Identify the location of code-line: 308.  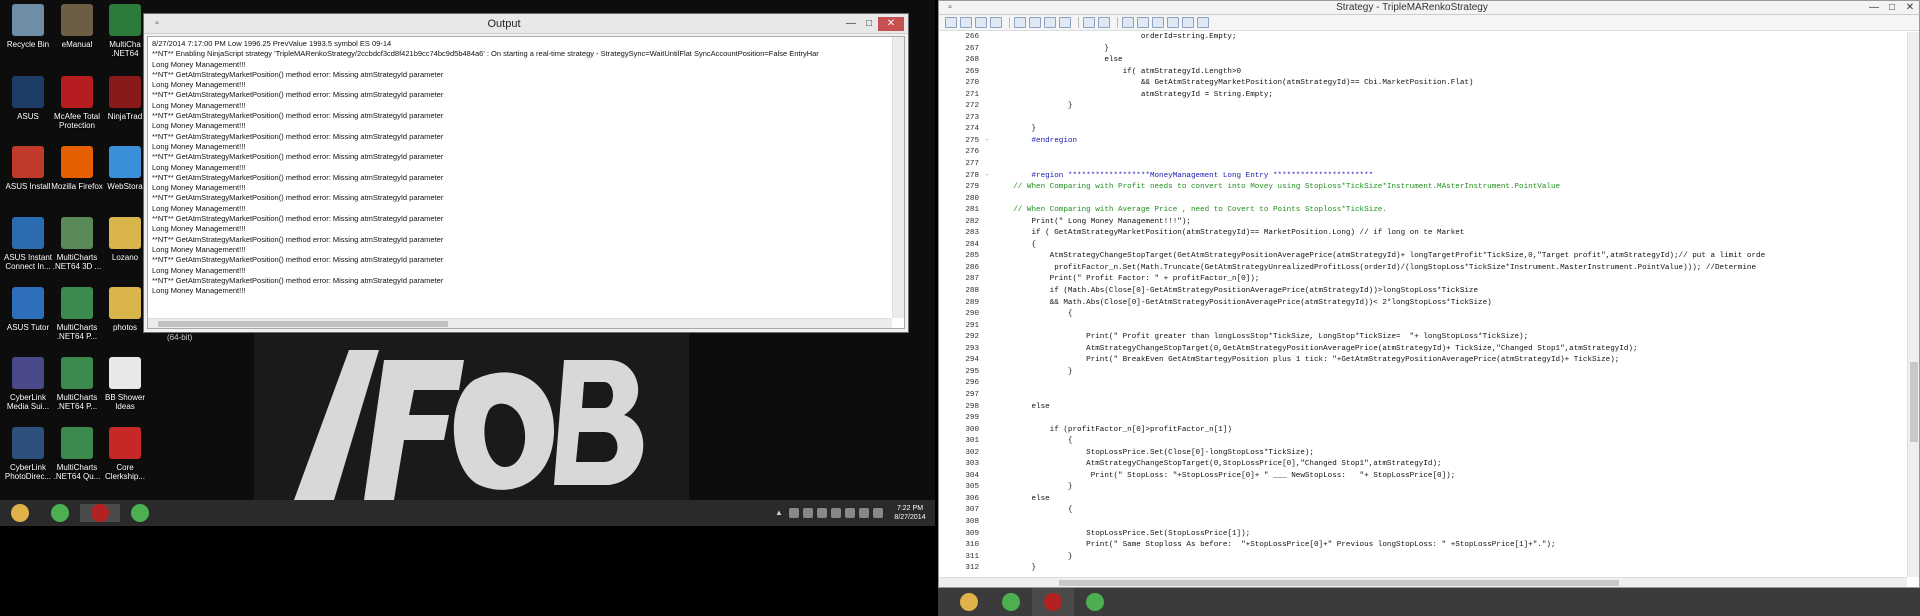
(1424, 523).